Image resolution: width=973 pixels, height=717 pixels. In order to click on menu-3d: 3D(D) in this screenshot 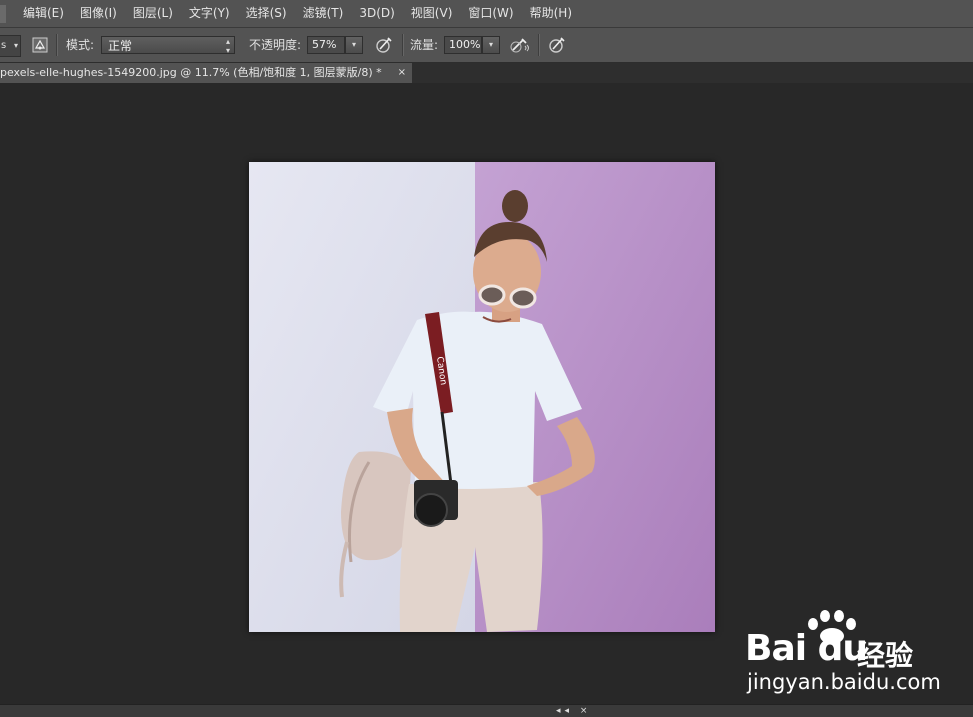, I will do `click(376, 13)`.